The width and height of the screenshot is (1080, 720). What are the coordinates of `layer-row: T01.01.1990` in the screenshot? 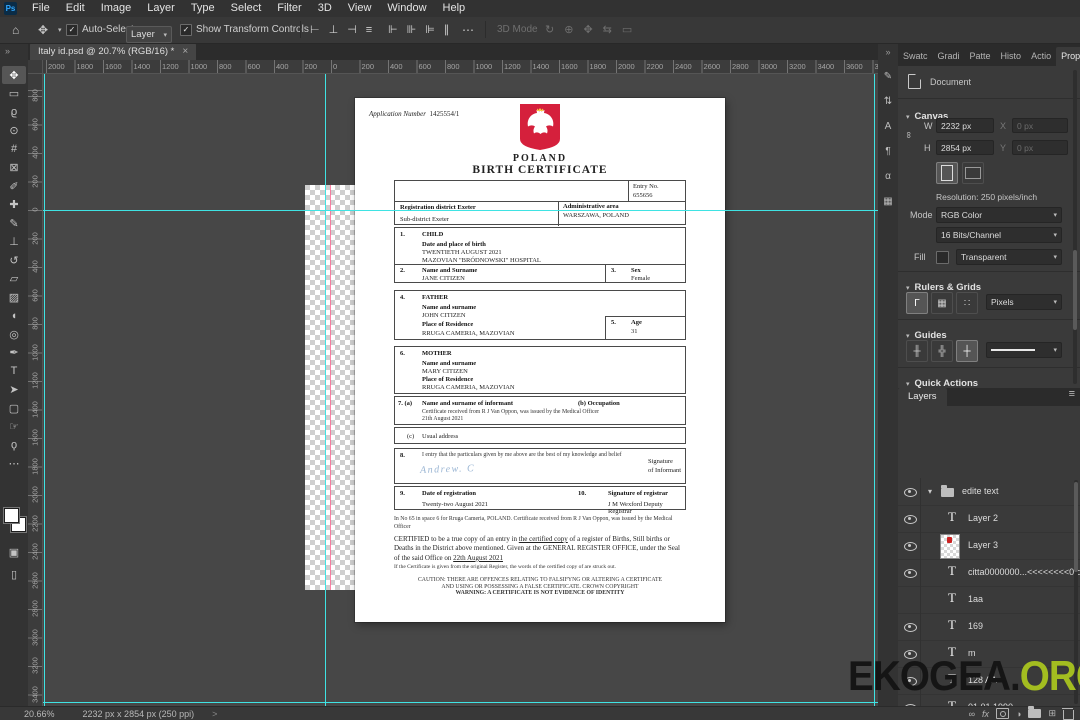 It's located at (989, 700).